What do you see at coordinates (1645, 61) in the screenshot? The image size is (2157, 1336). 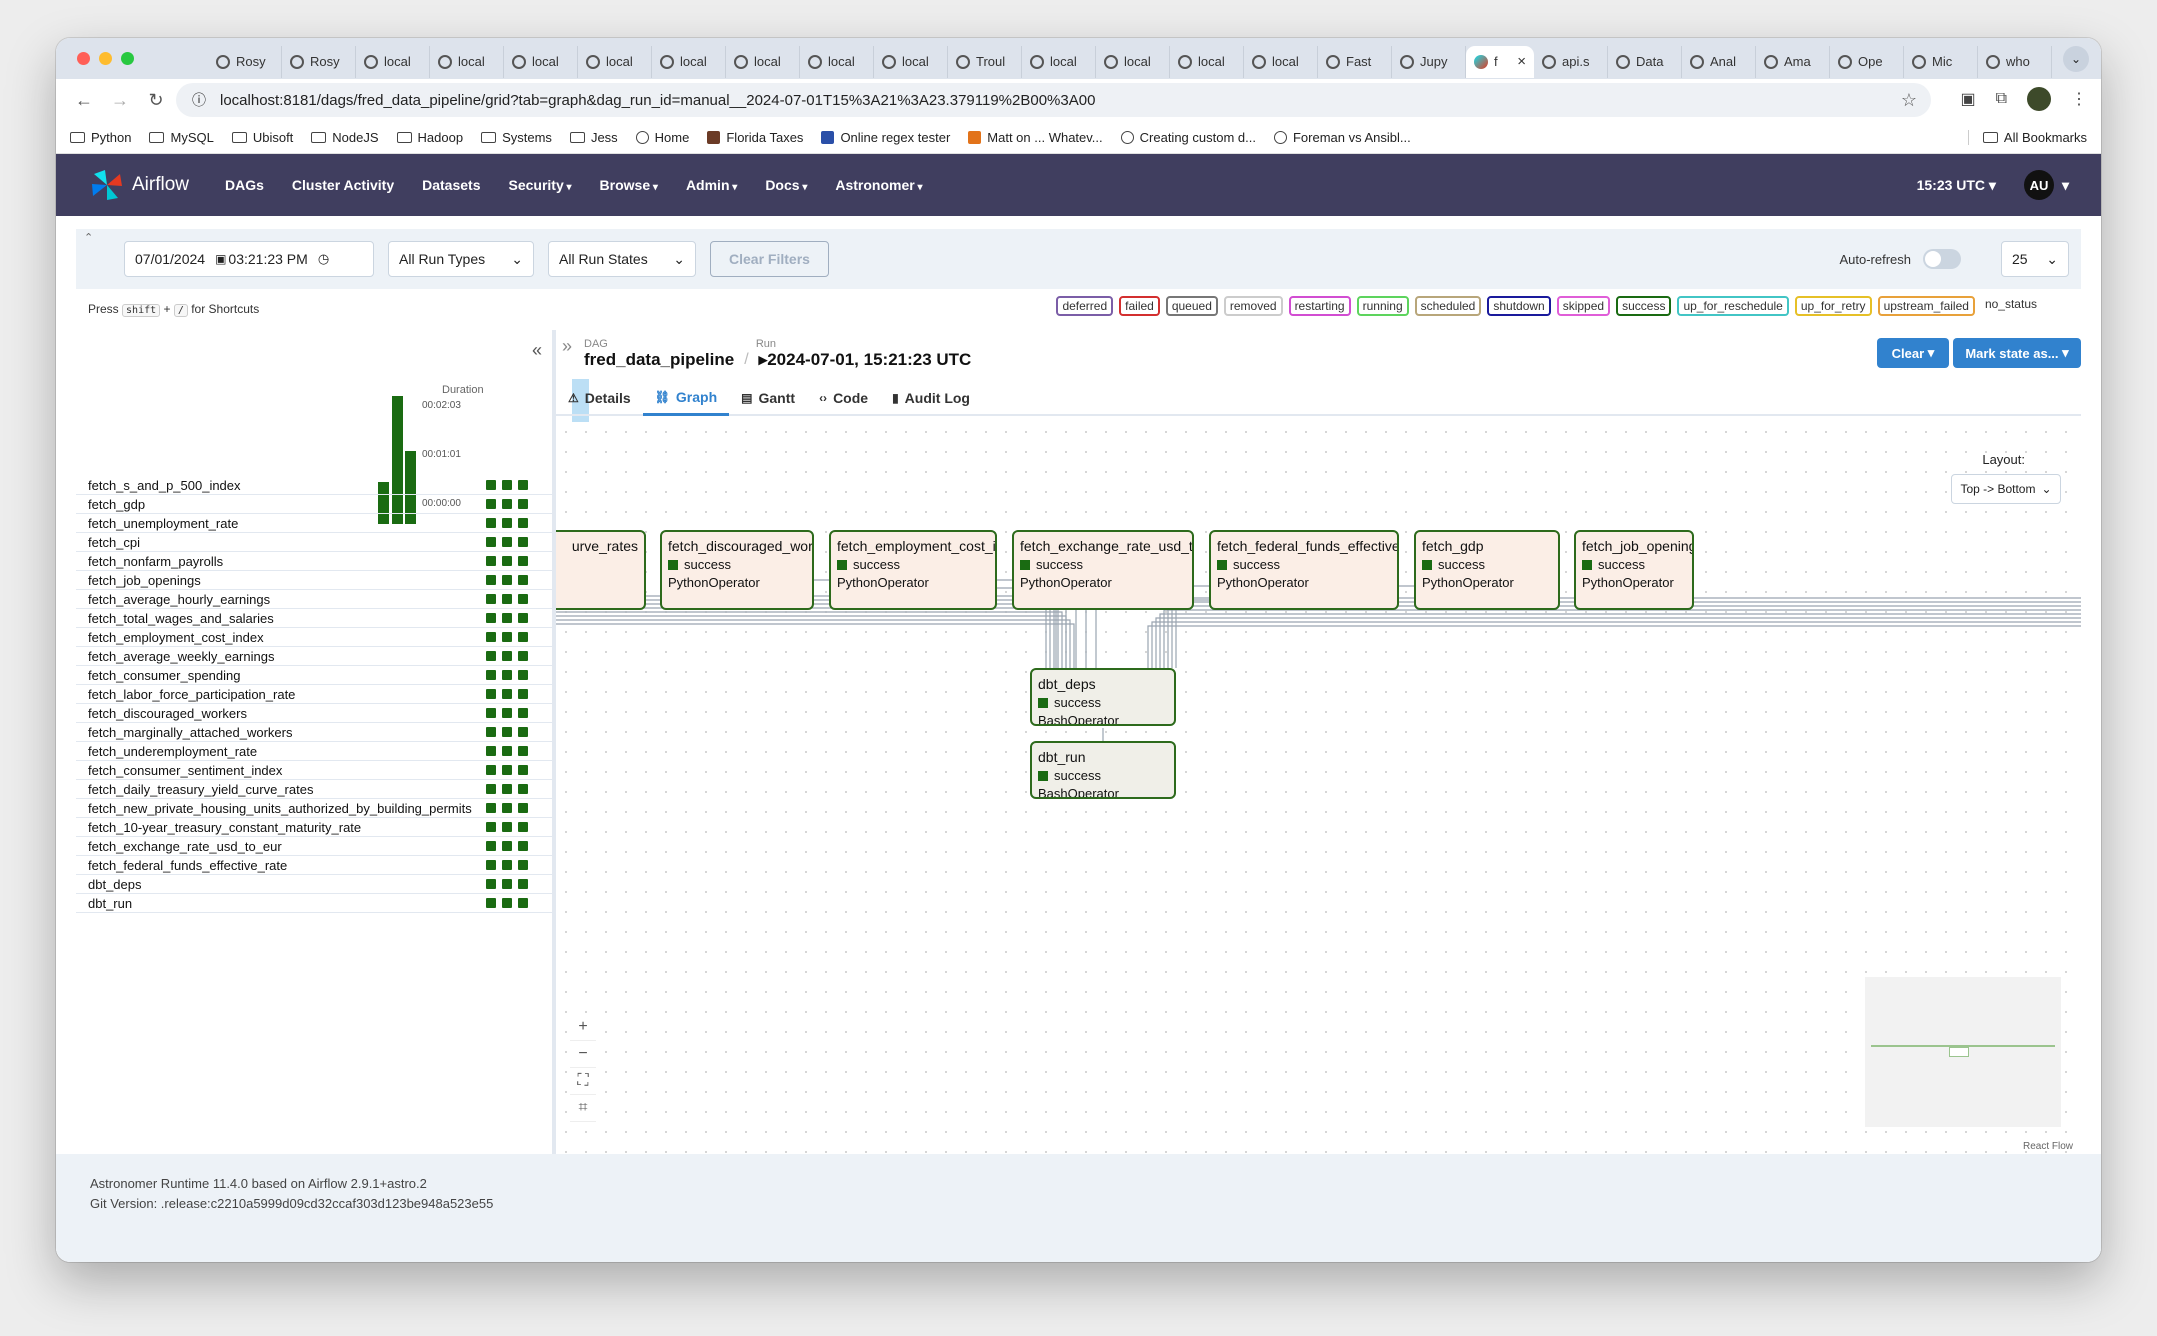 I see `browser-tab: Data` at bounding box center [1645, 61].